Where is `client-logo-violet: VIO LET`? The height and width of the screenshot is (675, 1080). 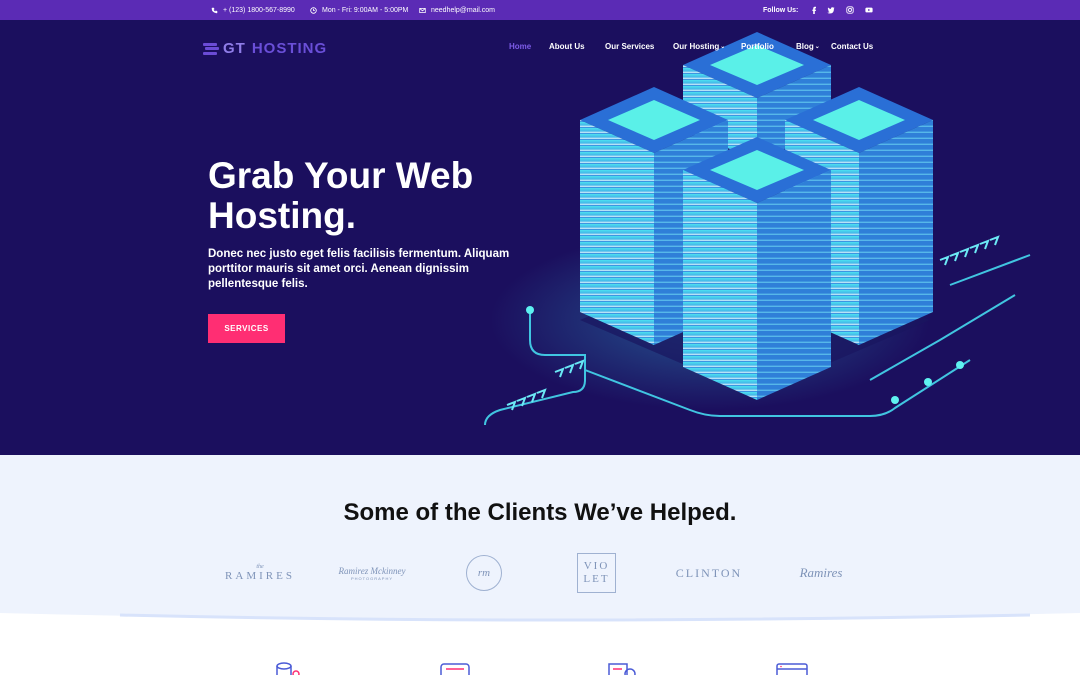
client-logo-violet: VIO LET is located at coordinates (596, 573).